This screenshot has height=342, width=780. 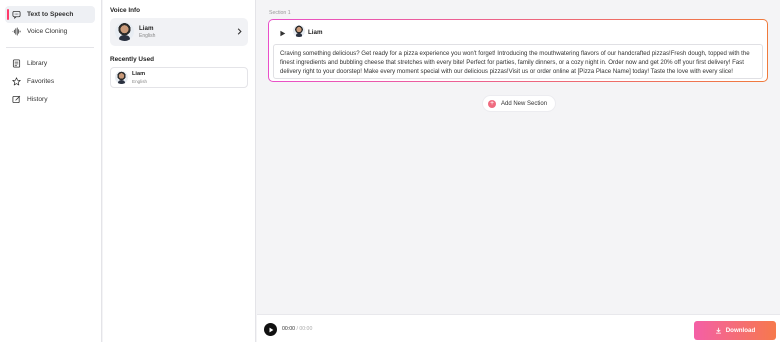 What do you see at coordinates (37, 99) in the screenshot?
I see `nav-label: History` at bounding box center [37, 99].